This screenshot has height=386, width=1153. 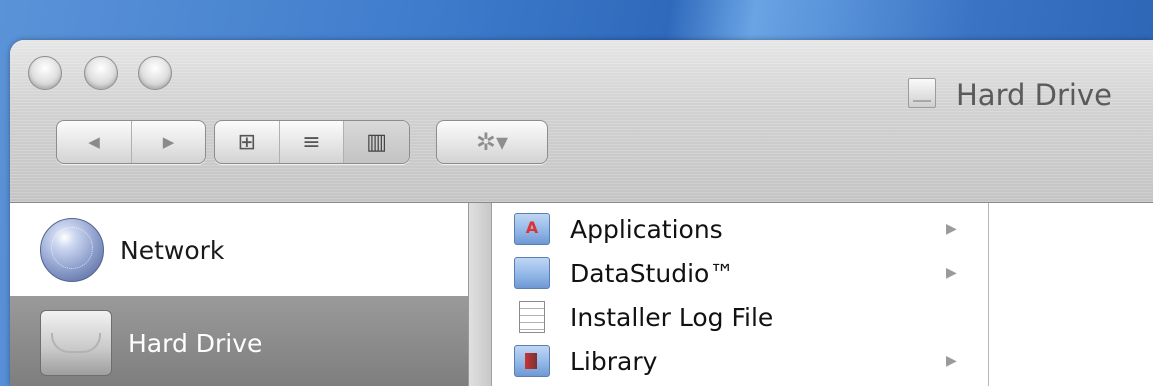 I want to click on sidebar-item-label: Hard Drive, so click(x=195, y=343).